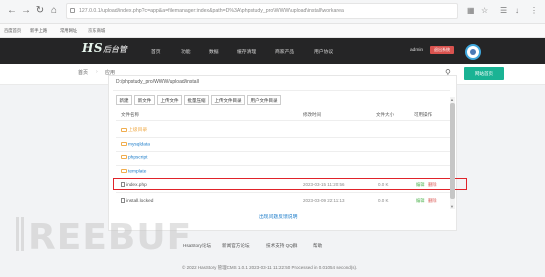  I want to click on site-home-button: 网站首页, so click(484, 73).